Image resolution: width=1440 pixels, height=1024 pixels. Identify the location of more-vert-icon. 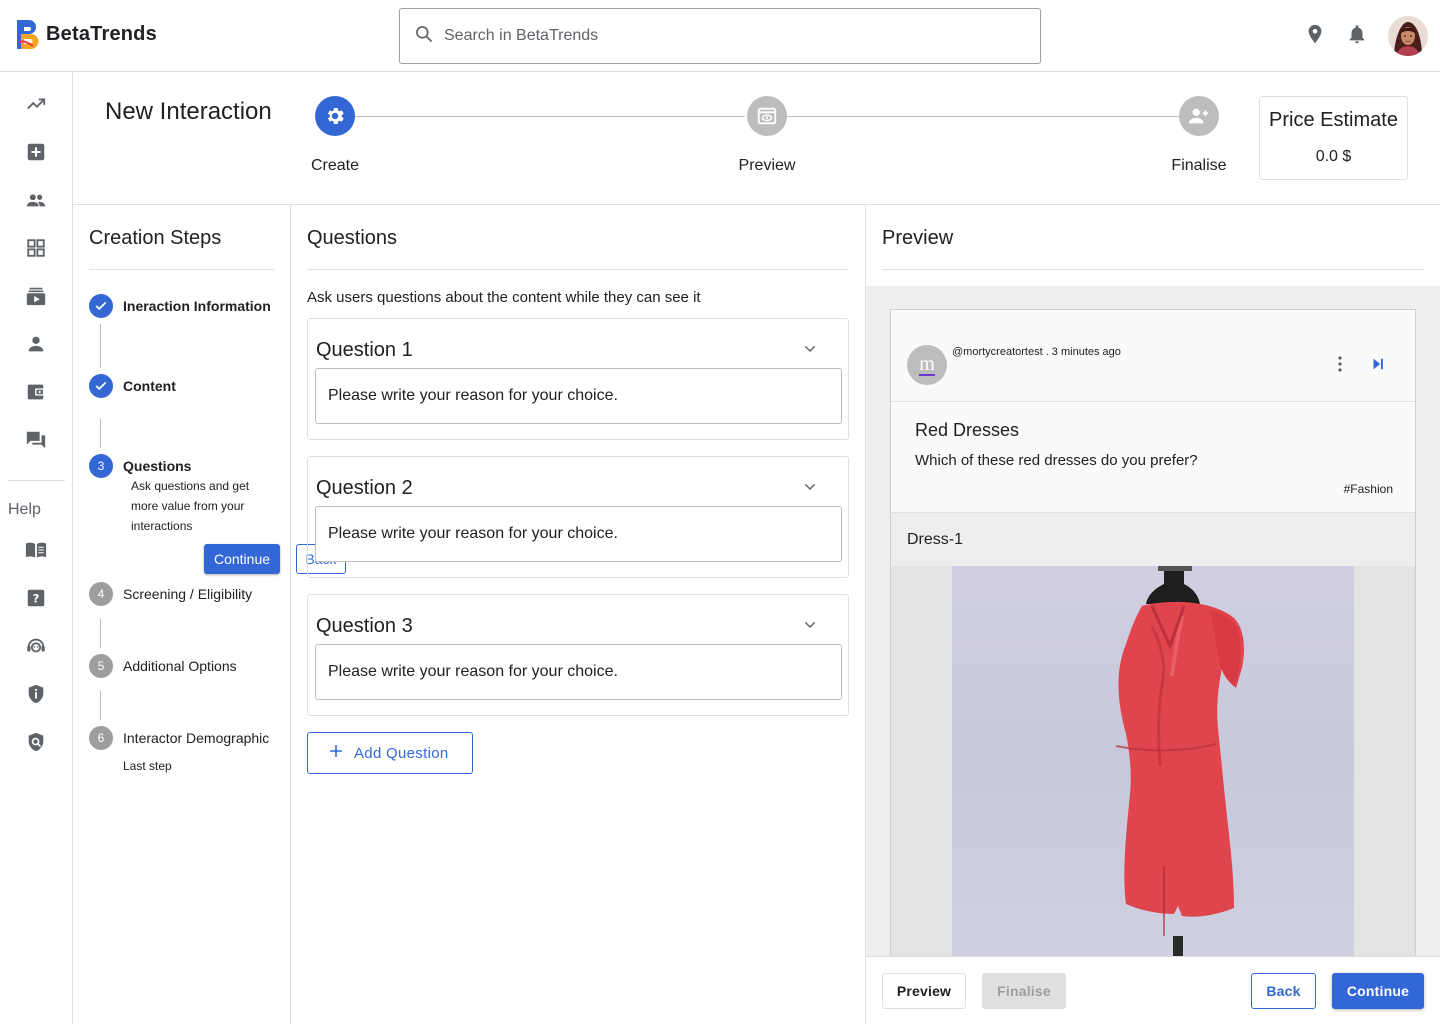
(1340, 366).